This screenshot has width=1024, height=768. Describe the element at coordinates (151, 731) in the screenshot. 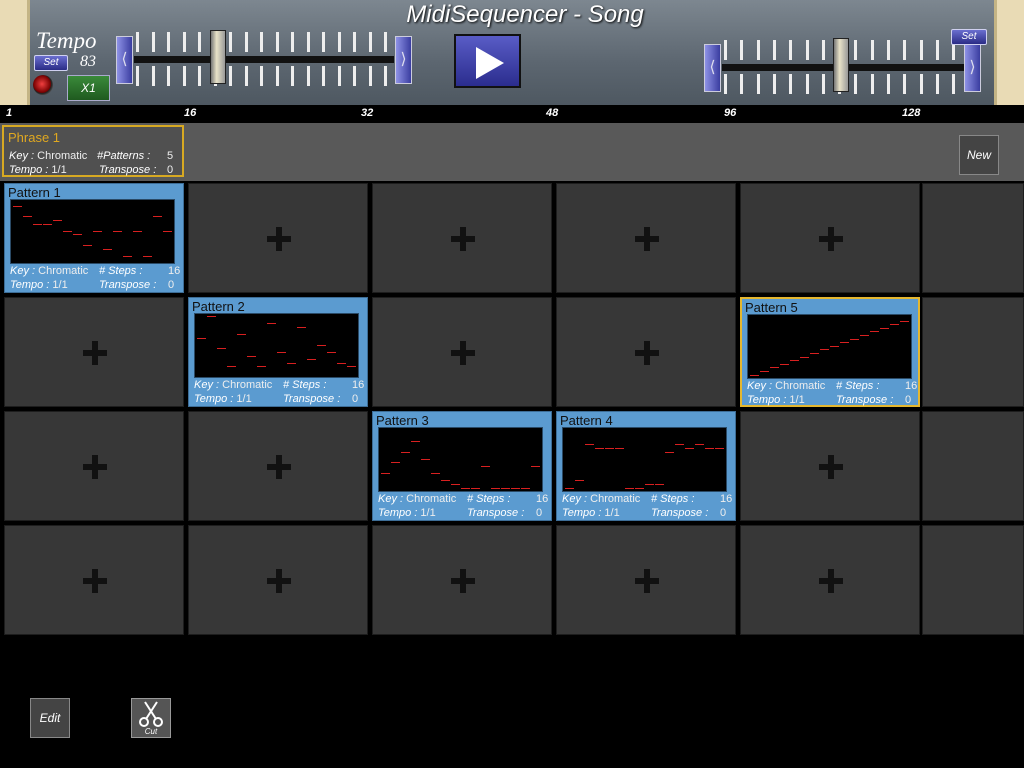

I see `cut-label: Cut` at that location.